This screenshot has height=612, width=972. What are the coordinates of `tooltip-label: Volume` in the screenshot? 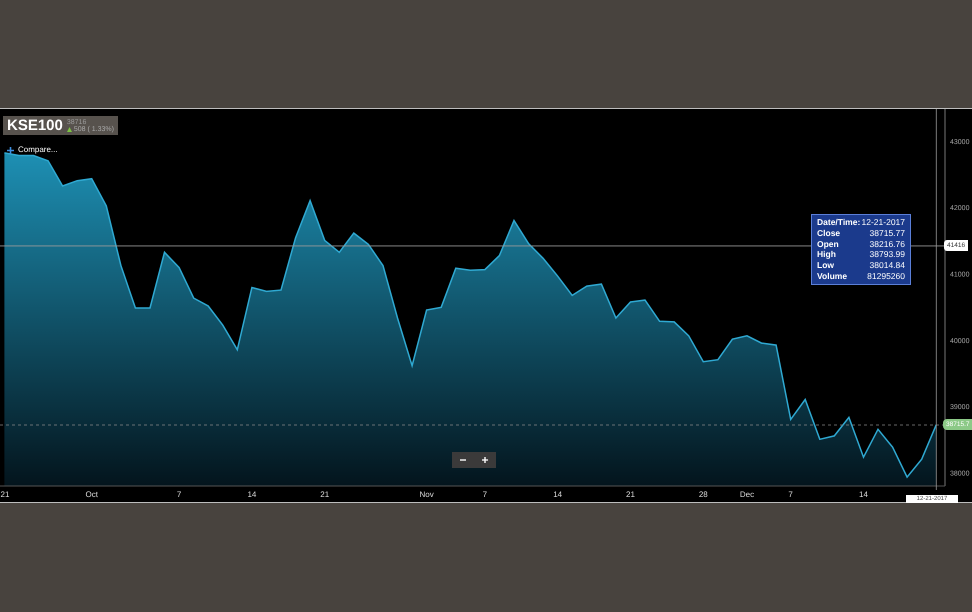 It's located at (832, 276).